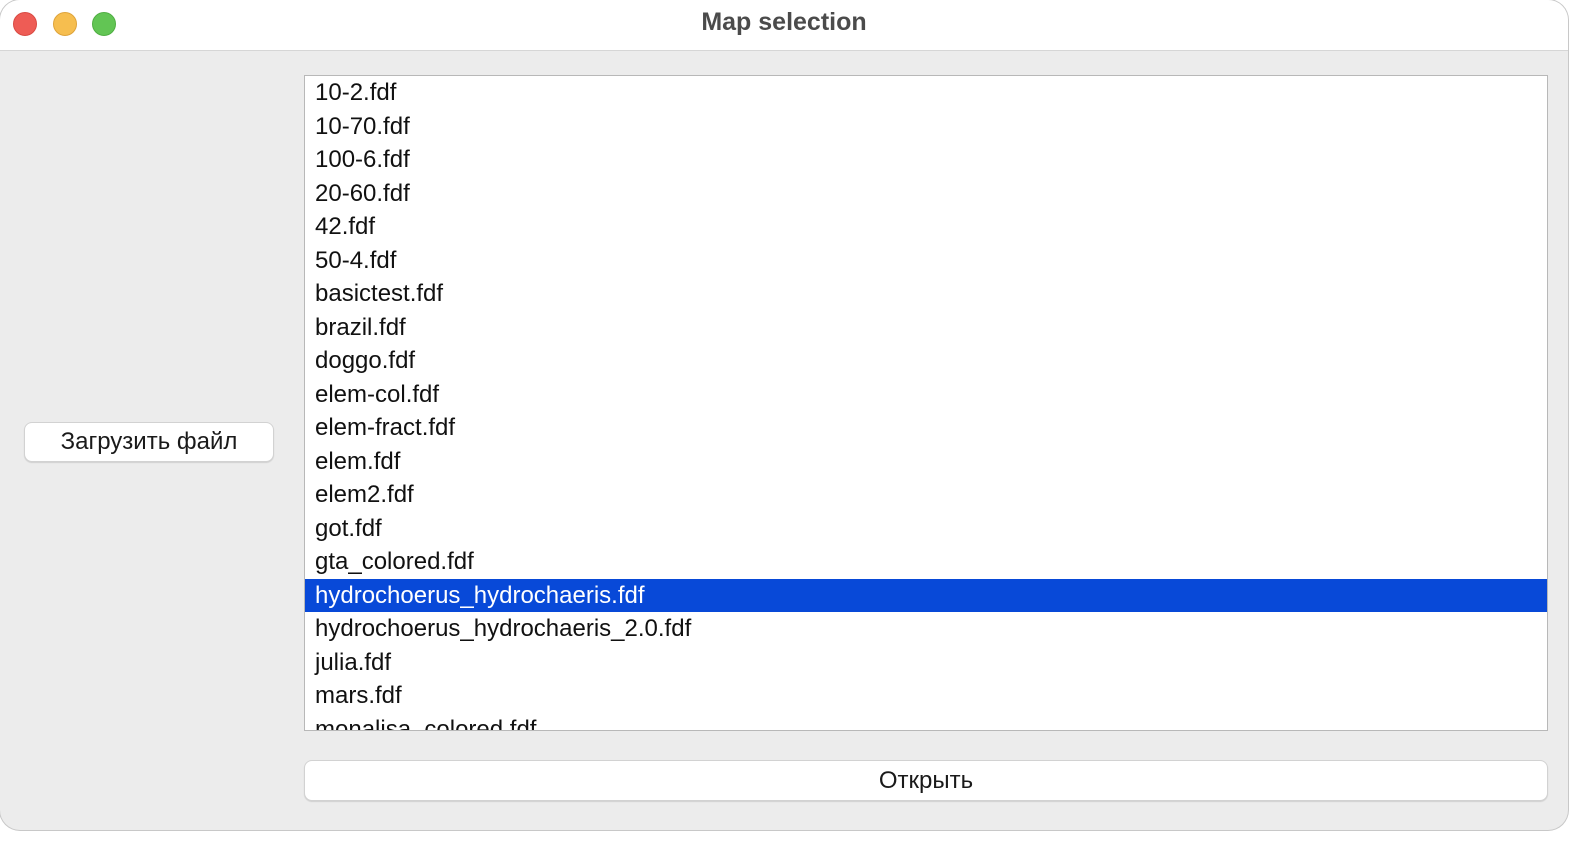 The width and height of the screenshot is (1594, 844). Describe the element at coordinates (926, 462) in the screenshot. I see `file-list-item: elem.fdf` at that location.